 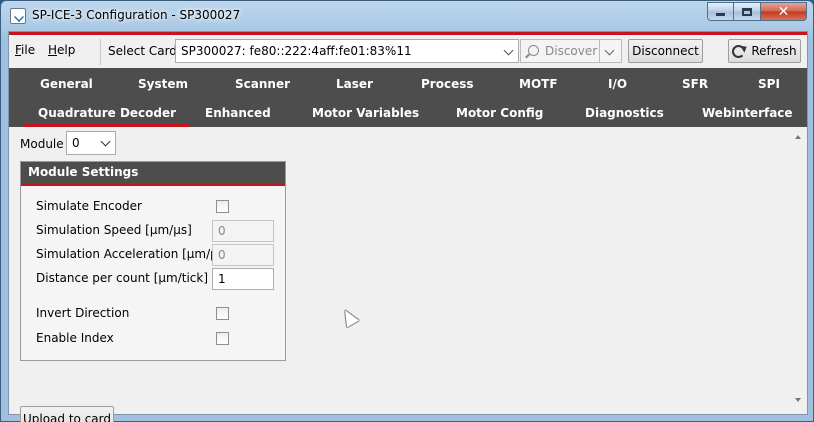 What do you see at coordinates (447, 84) in the screenshot?
I see `tab-process: Process` at bounding box center [447, 84].